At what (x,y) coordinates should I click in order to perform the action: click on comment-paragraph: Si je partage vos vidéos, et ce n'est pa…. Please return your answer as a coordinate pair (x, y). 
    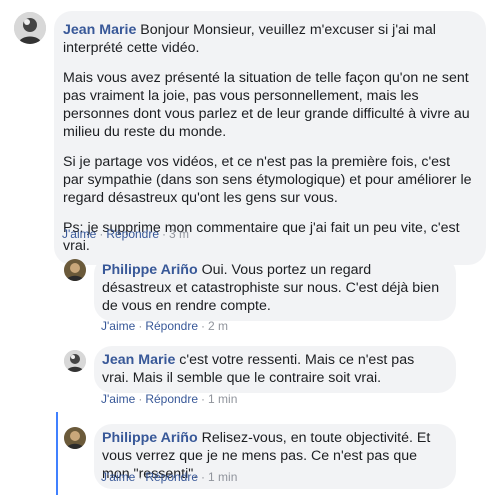
    Looking at the image, I should click on (267, 180).